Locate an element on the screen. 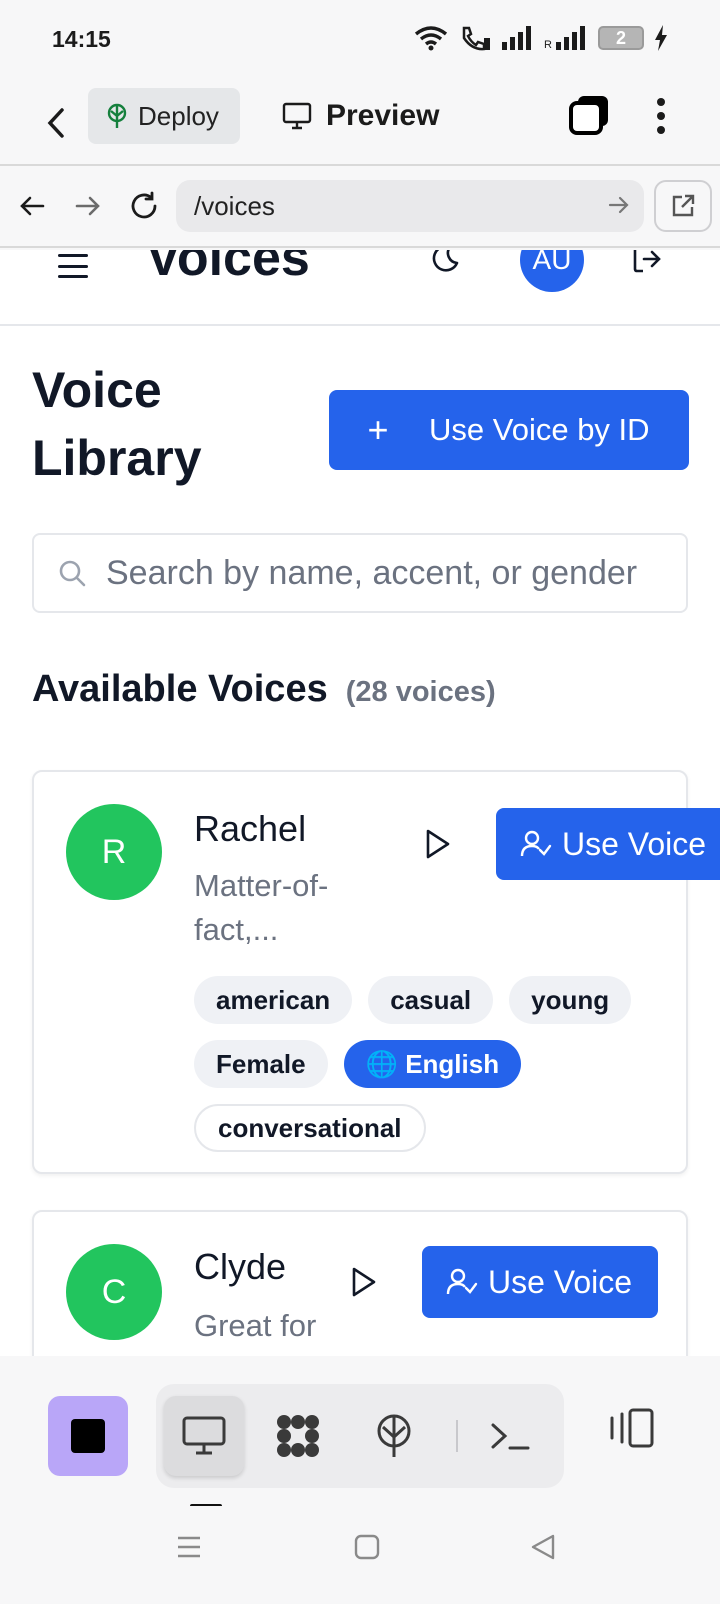  url-bar: /voices is located at coordinates (360, 208).